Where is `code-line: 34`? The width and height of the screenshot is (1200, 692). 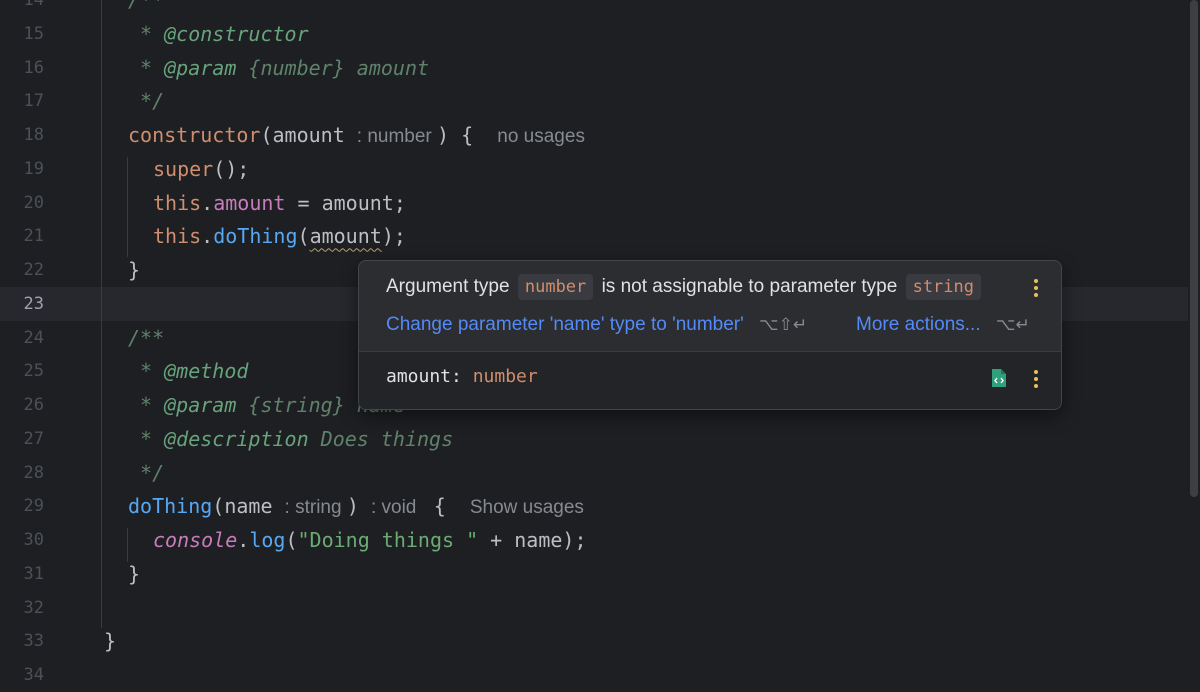
code-line: 34 is located at coordinates (594, 675).